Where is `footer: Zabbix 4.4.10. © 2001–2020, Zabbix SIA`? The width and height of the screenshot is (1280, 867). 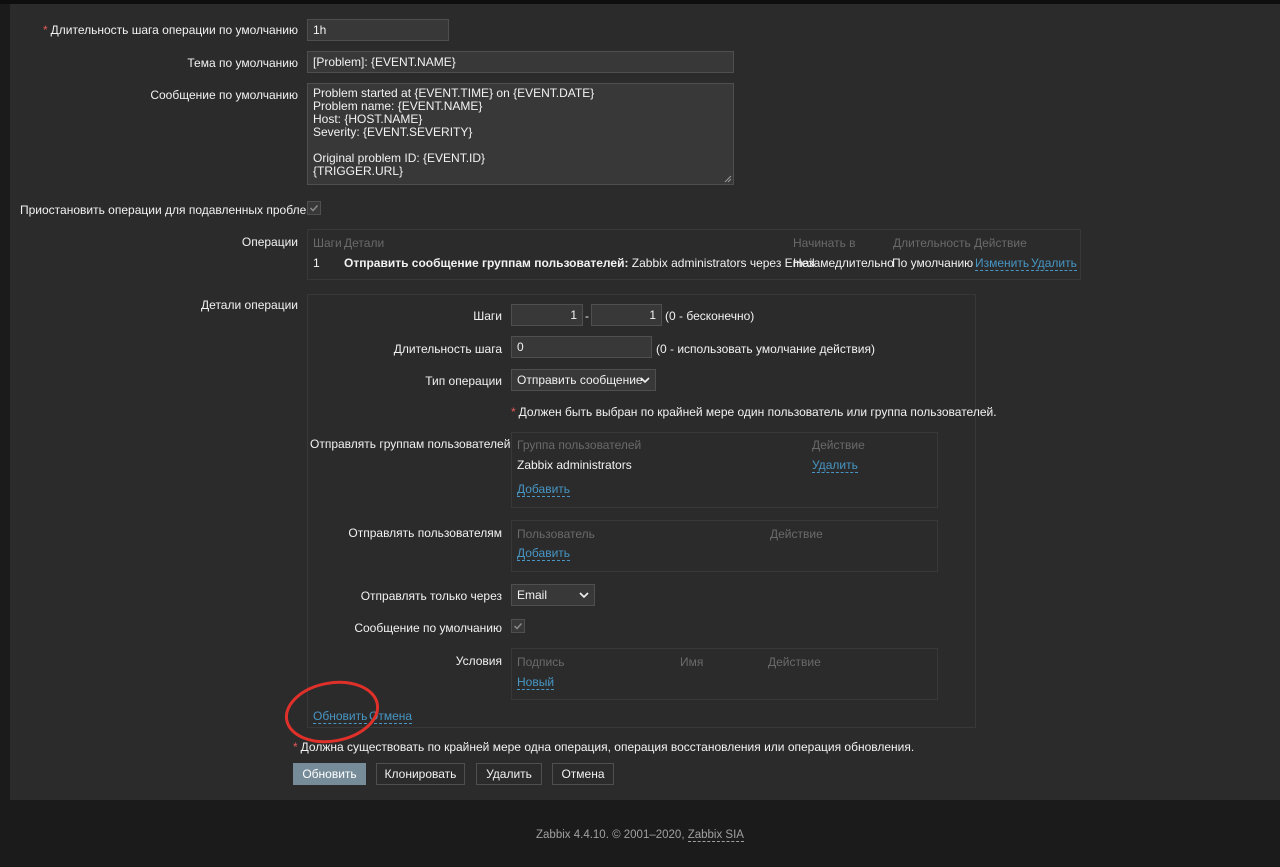
footer: Zabbix 4.4.10. © 2001–2020, Zabbix SIA is located at coordinates (640, 835).